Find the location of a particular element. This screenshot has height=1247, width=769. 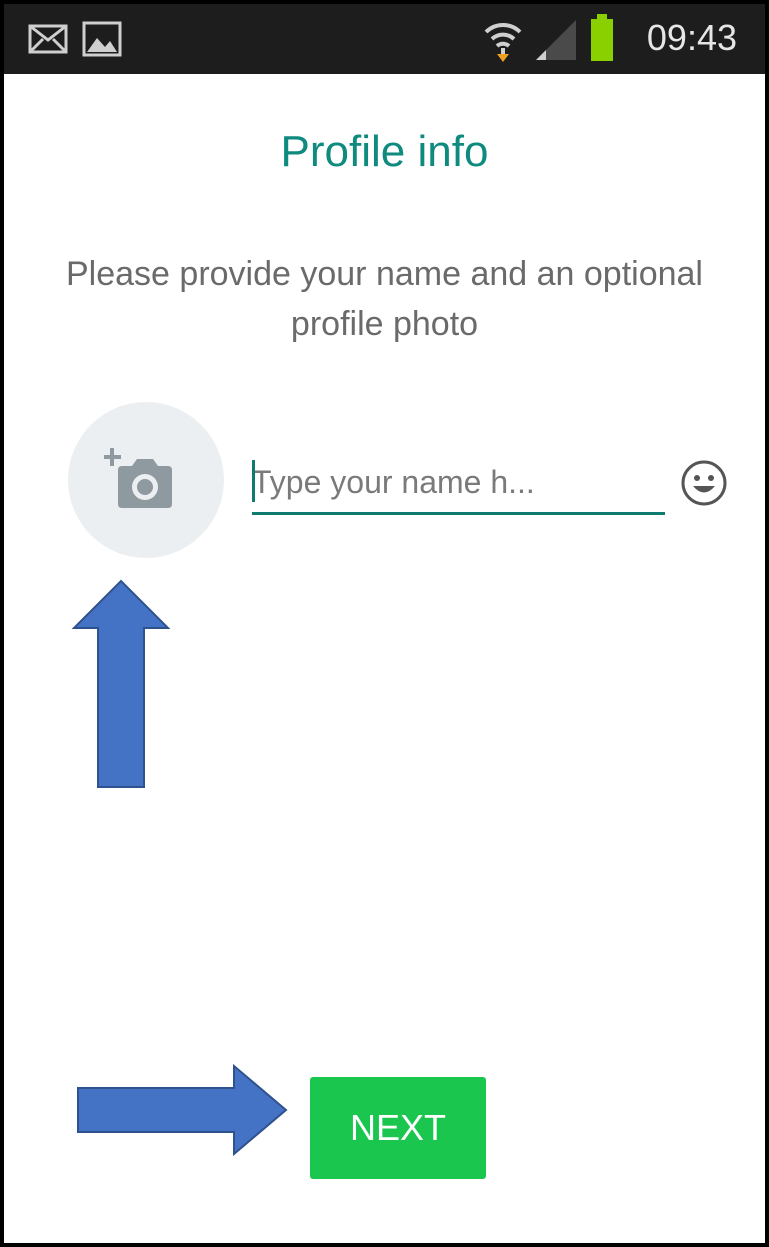

add-profile-photo-button is located at coordinates (146, 480).